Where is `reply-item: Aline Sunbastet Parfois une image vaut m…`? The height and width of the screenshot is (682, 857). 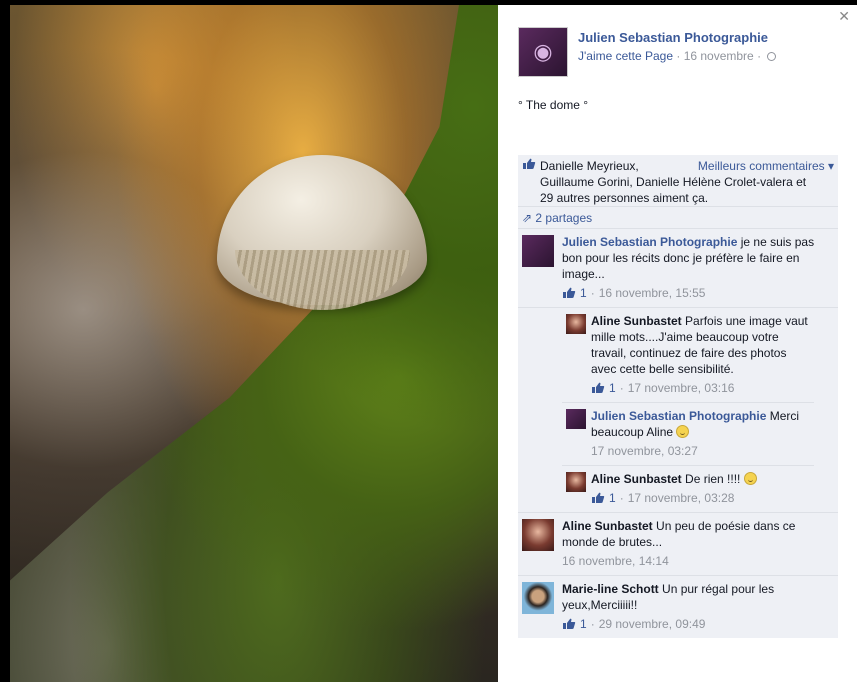
reply-item: Aline Sunbastet Parfois une image vaut m… is located at coordinates (688, 355).